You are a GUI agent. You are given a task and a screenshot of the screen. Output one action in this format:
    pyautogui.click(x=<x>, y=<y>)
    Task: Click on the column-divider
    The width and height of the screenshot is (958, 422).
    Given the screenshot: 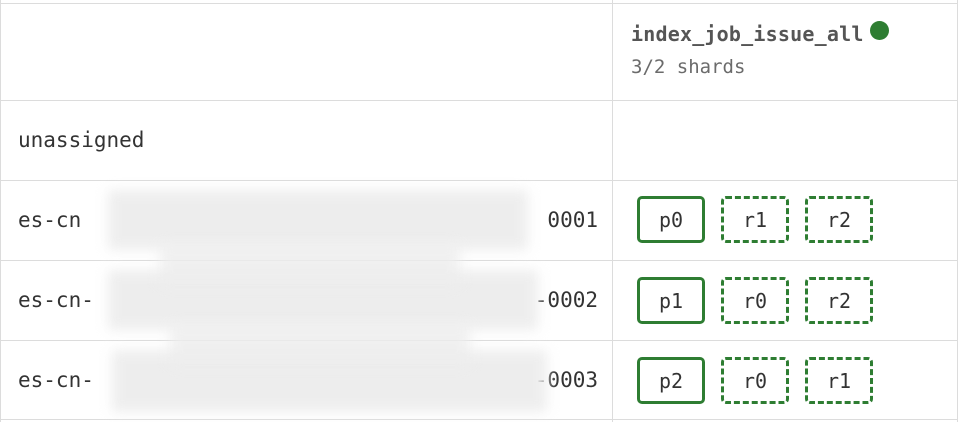 What is the action you would take?
    pyautogui.click(x=612, y=211)
    